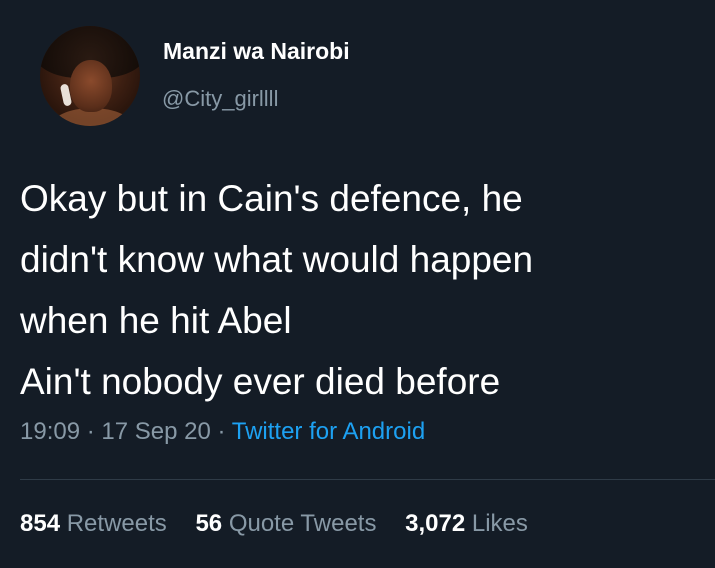  What do you see at coordinates (40, 523) in the screenshot?
I see `retweets-count: 854` at bounding box center [40, 523].